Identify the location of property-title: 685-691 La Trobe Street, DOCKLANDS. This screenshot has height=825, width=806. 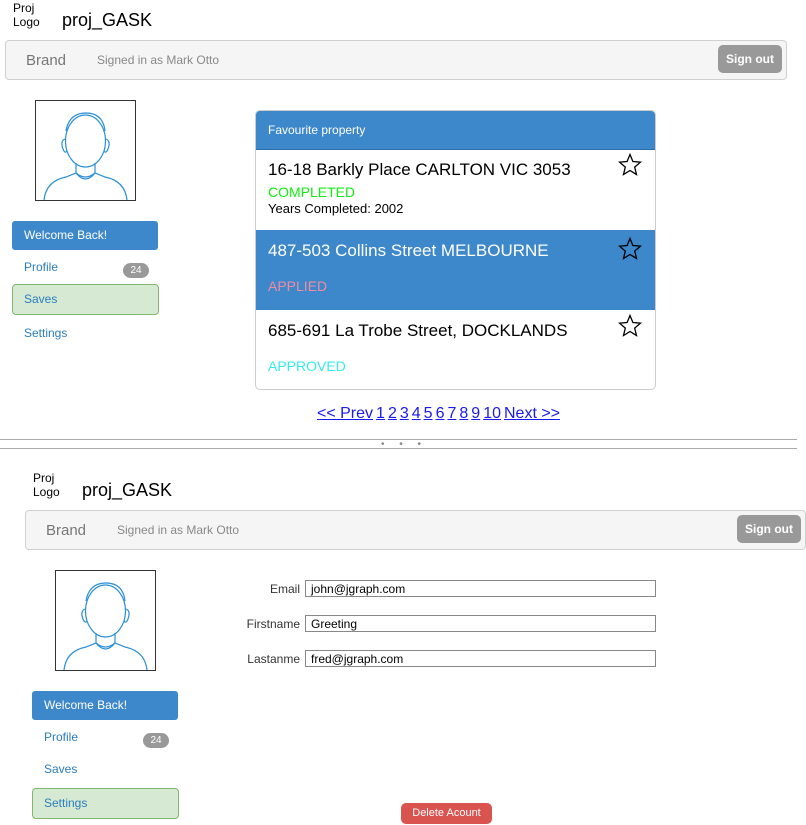
(418, 330).